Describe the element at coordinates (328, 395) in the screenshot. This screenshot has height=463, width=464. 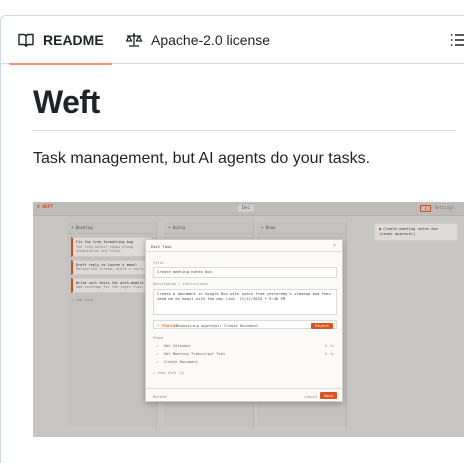
I see `save-button: Save` at that location.